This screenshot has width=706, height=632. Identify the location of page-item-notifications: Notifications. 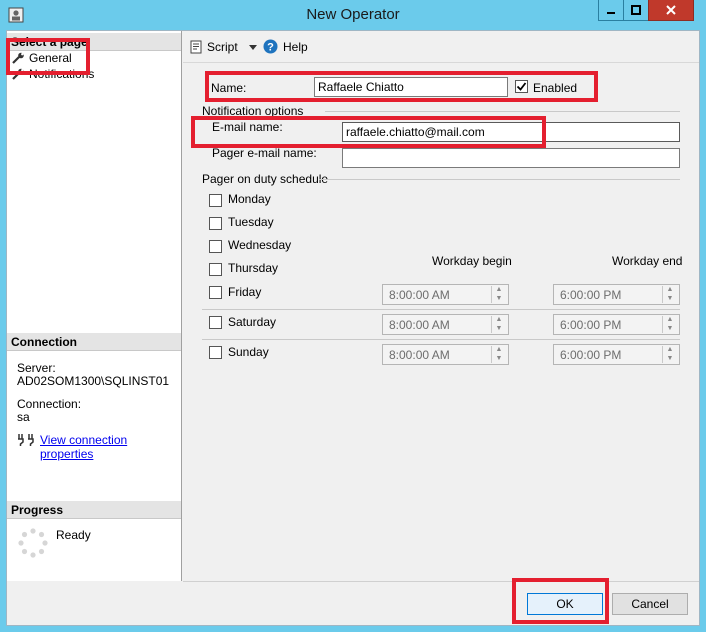
(52, 74).